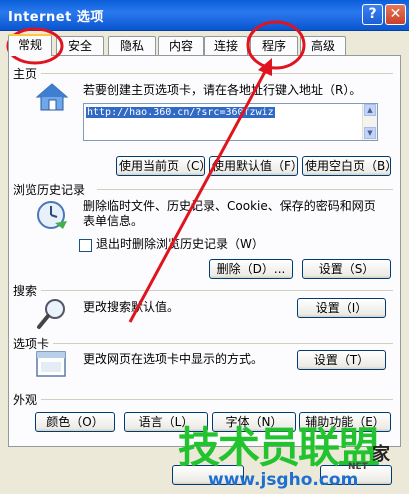 The width and height of the screenshot is (409, 494). What do you see at coordinates (223, 343) in the screenshot?
I see `tabs-section-divider` at bounding box center [223, 343].